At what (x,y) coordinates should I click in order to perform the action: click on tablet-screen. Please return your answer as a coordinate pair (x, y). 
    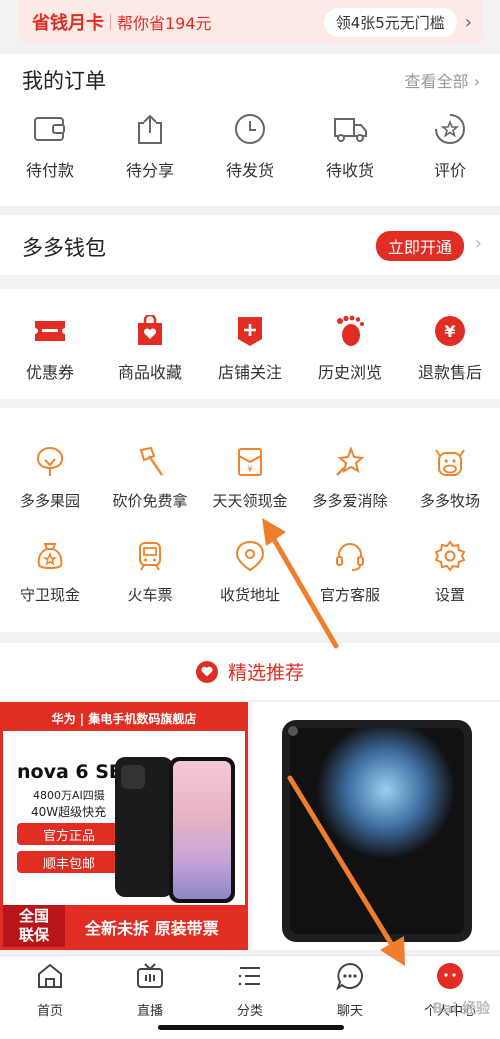
    Looking at the image, I should click on (377, 831).